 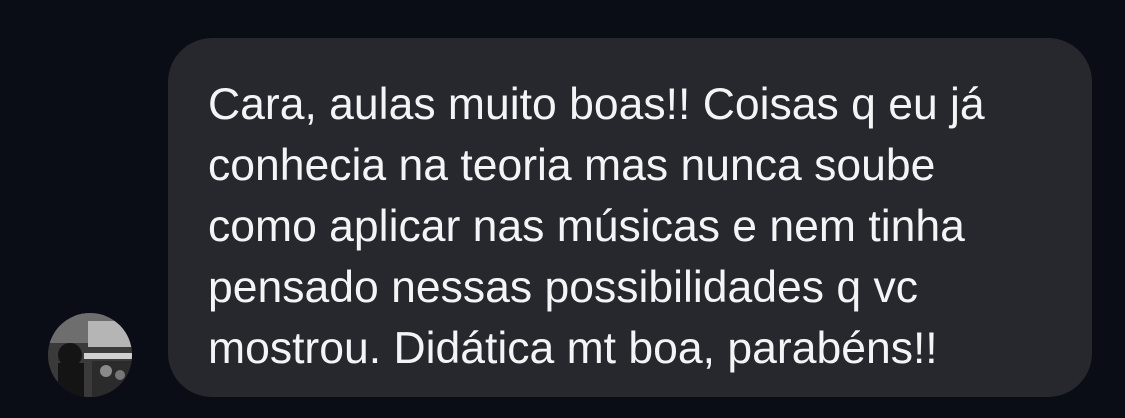 What do you see at coordinates (572, 165) in the screenshot?
I see `message-line: conhecia na teoria mas nunca soube` at bounding box center [572, 165].